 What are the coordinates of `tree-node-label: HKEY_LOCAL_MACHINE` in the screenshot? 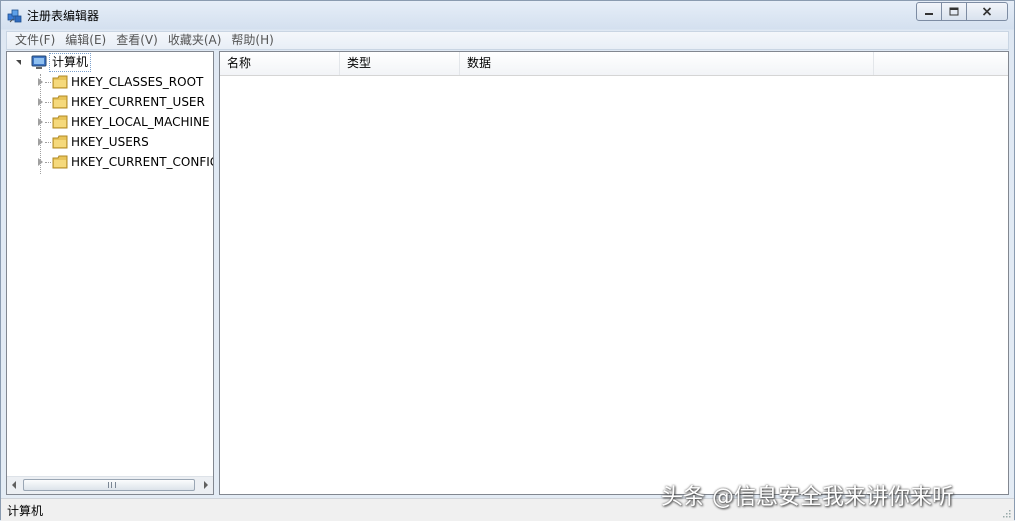 It's located at (140, 122).